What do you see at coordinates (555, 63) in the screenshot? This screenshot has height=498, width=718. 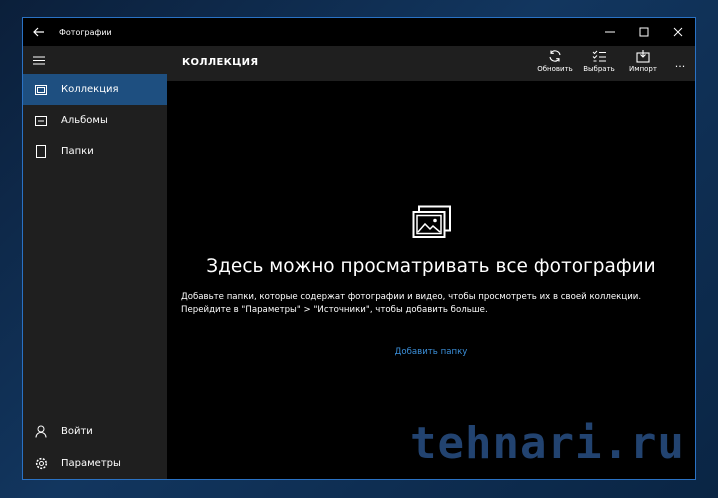 I see `refresh-button: Обновить` at bounding box center [555, 63].